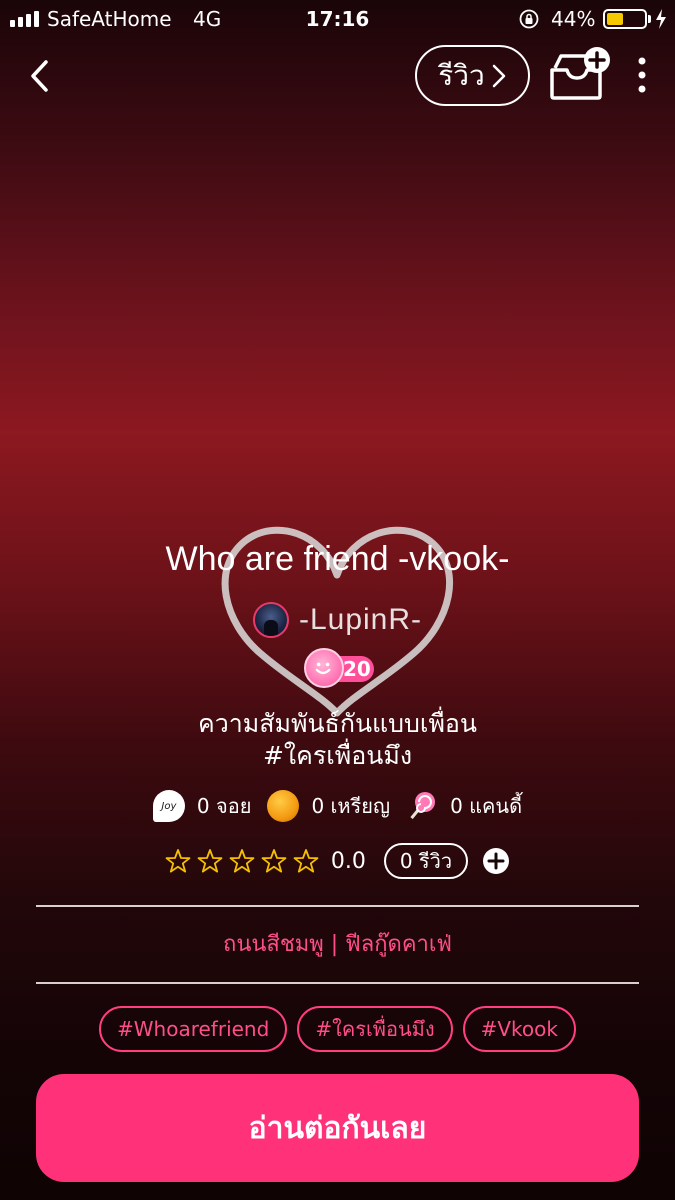 The width and height of the screenshot is (675, 1200). What do you see at coordinates (642, 75) in the screenshot?
I see `more-options-icon` at bounding box center [642, 75].